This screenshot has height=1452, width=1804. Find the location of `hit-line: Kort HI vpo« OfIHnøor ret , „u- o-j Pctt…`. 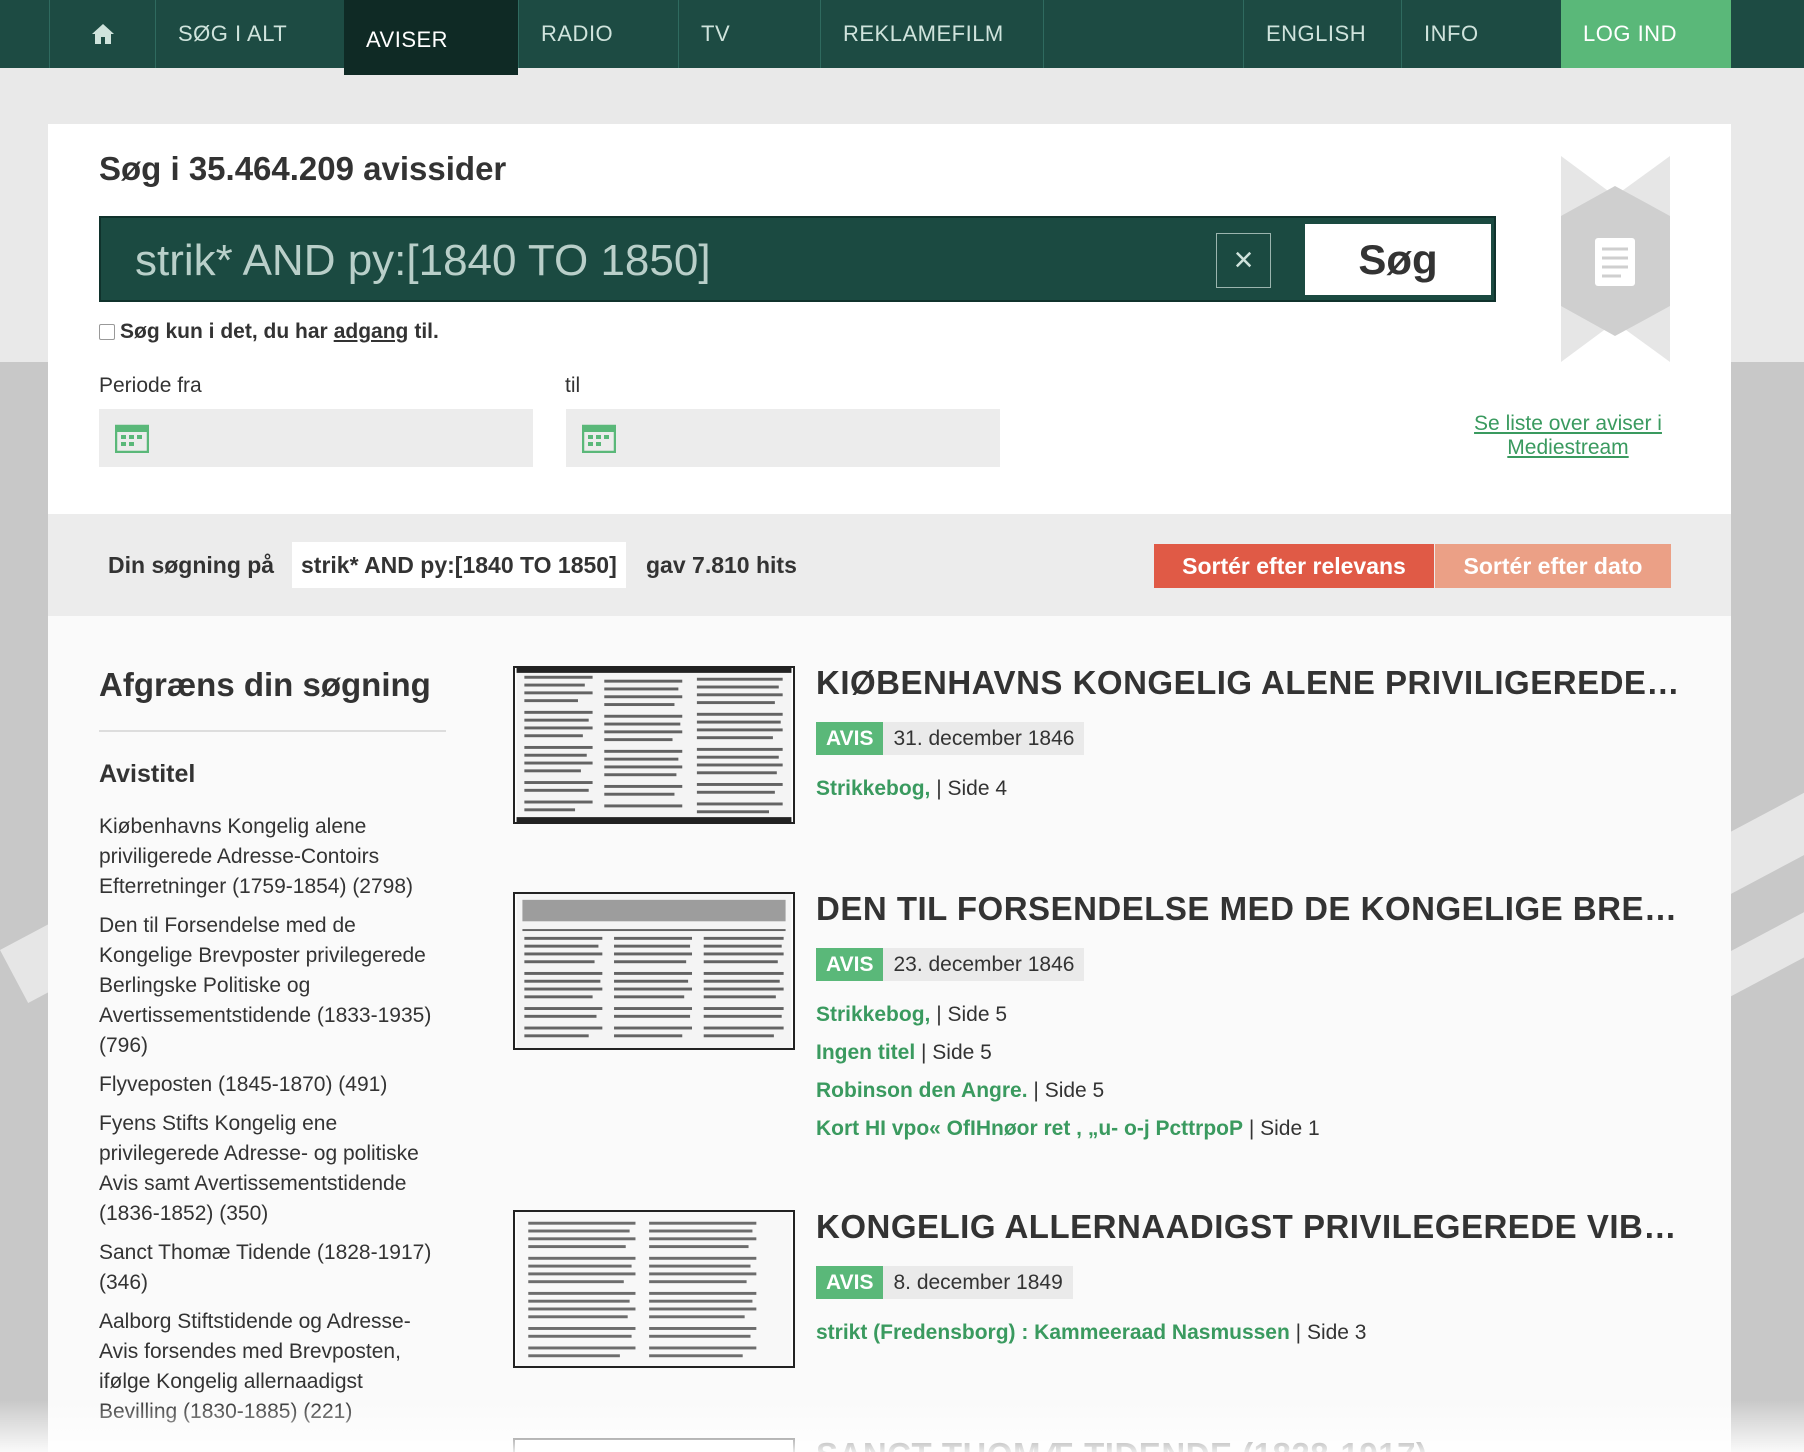

hit-line: Kort HI vpo« OfIHnøor ret , „u- o-j Pctt… is located at coordinates (1068, 1129).